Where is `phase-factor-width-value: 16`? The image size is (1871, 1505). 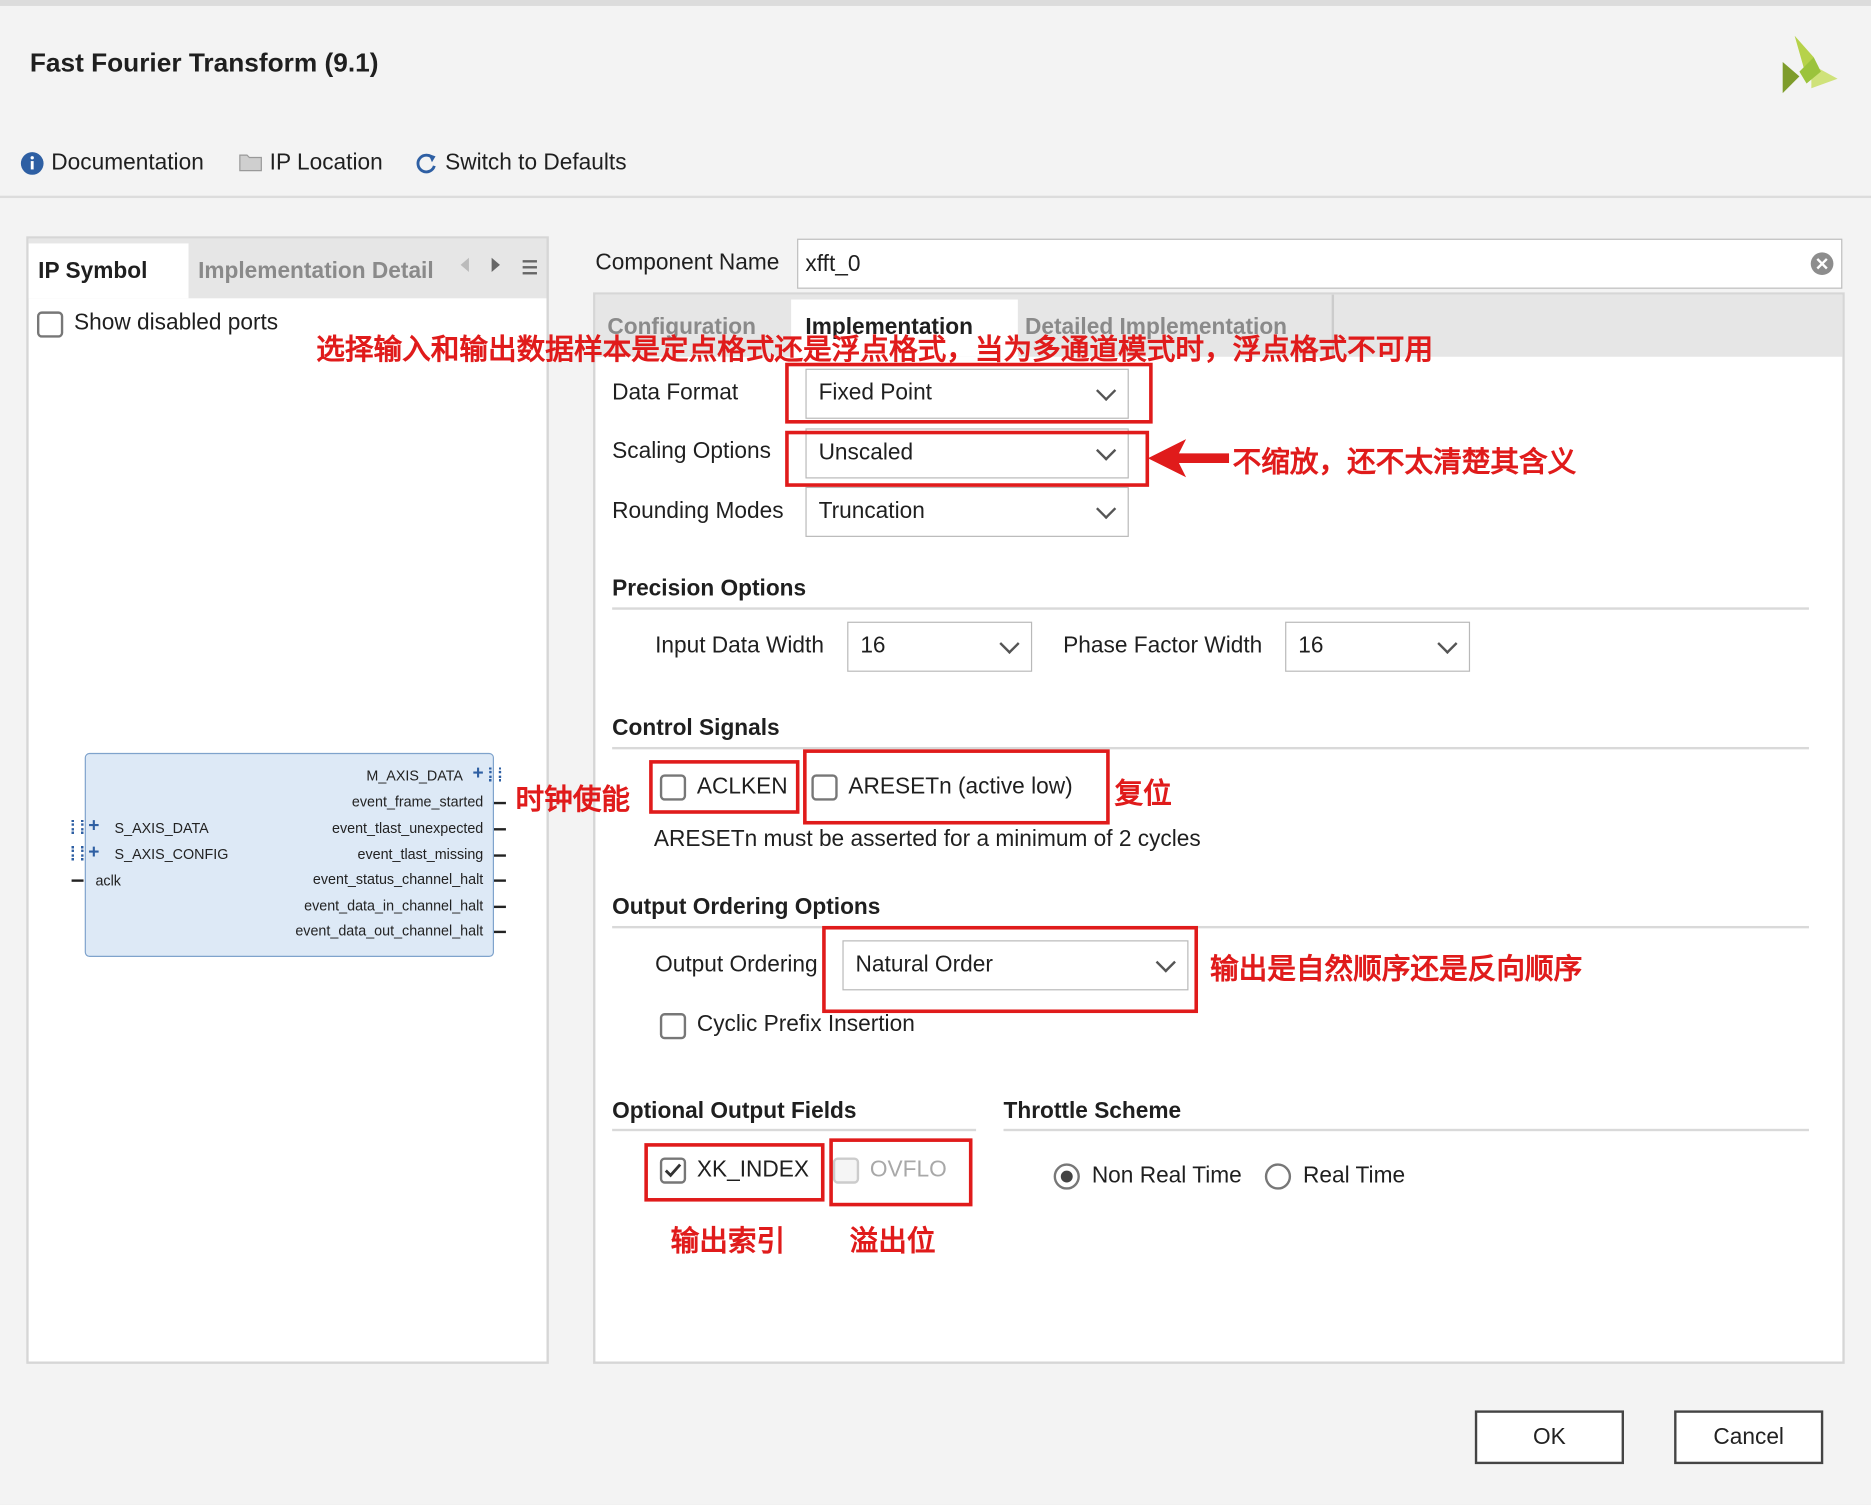
phase-factor-width-value: 16 is located at coordinates (1311, 646).